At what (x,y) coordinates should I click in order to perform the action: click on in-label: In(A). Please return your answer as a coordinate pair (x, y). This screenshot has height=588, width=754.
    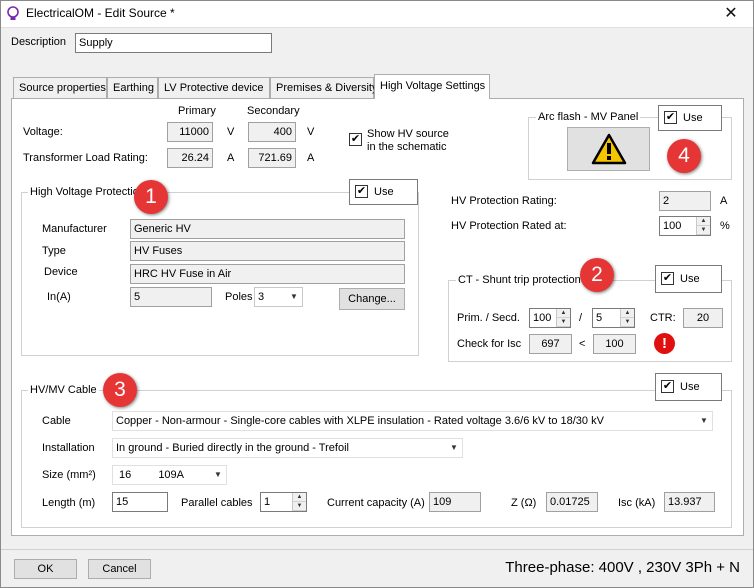
    Looking at the image, I should click on (59, 297).